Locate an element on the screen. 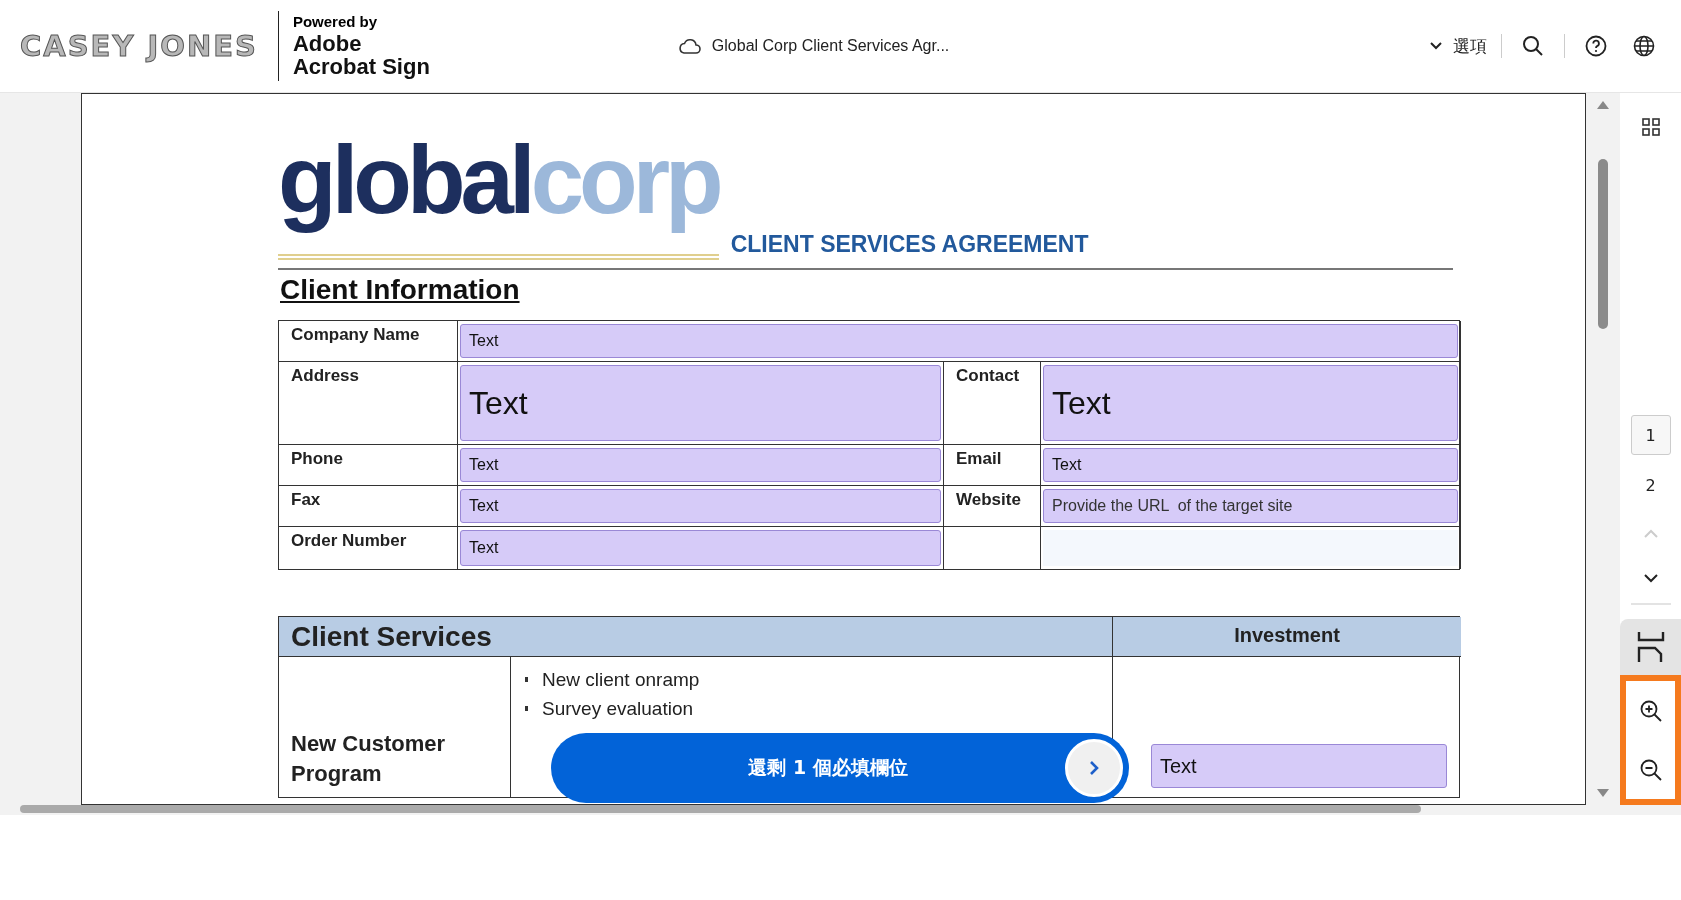  field-label: Order Number is located at coordinates (349, 540).